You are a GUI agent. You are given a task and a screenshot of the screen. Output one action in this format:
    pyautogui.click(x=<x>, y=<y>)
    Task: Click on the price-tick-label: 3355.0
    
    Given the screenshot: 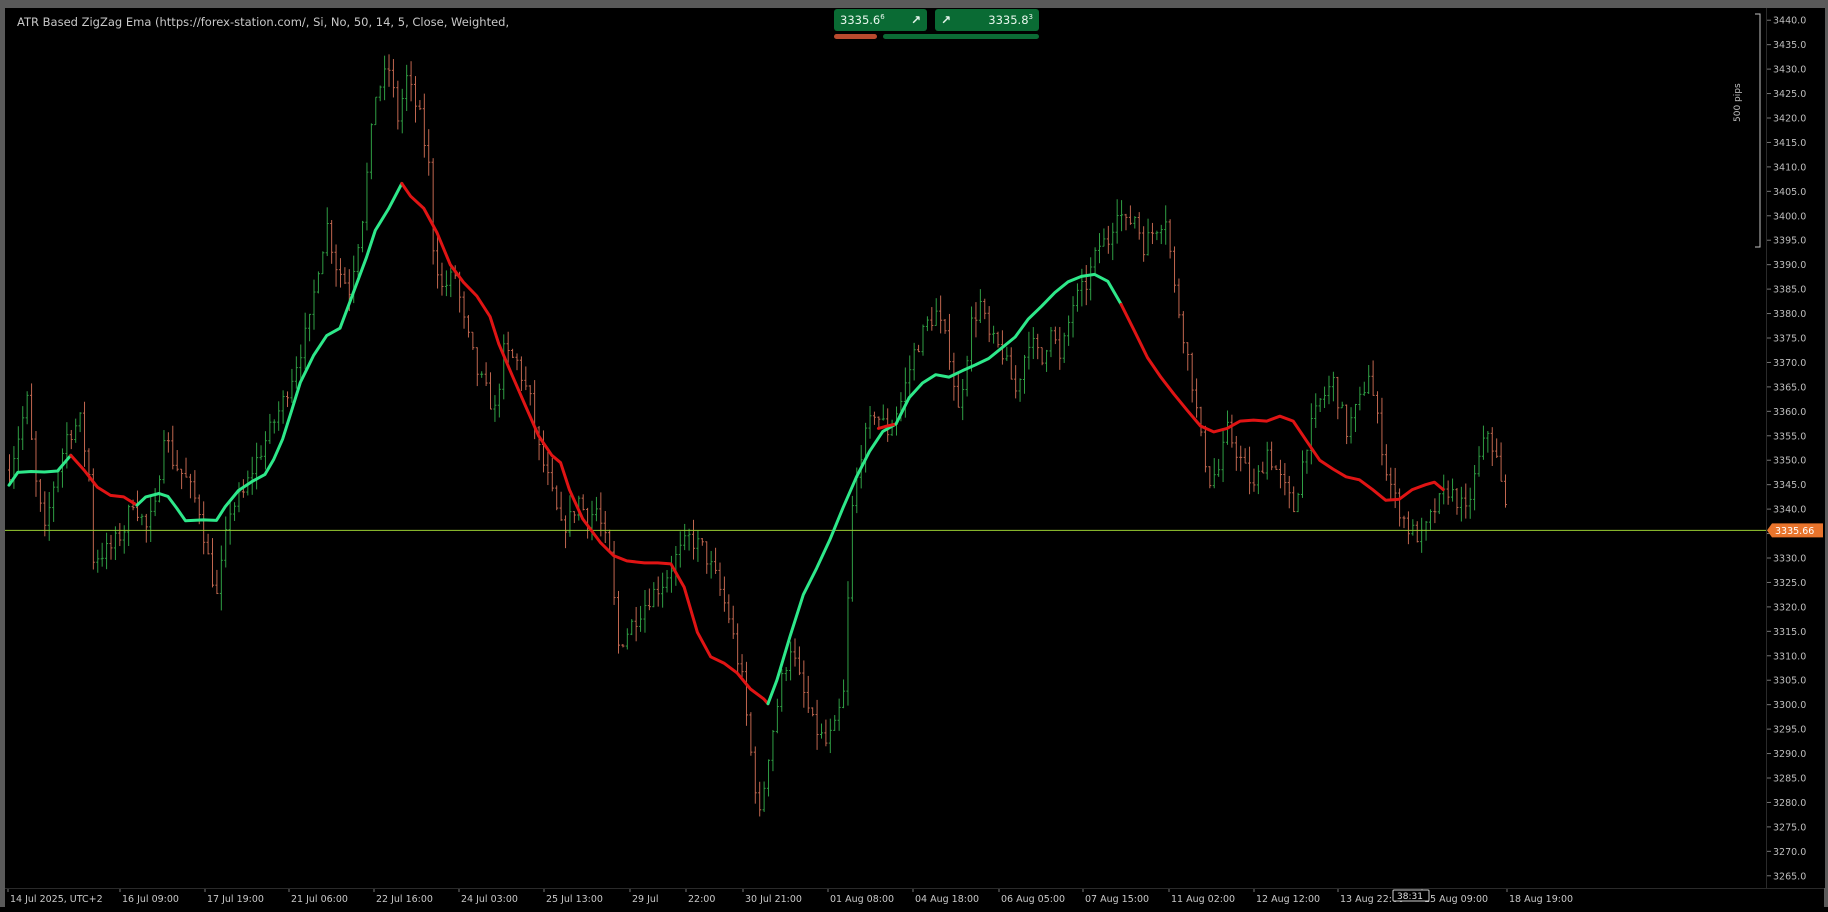 What is the action you would take?
    pyautogui.click(x=1789, y=436)
    